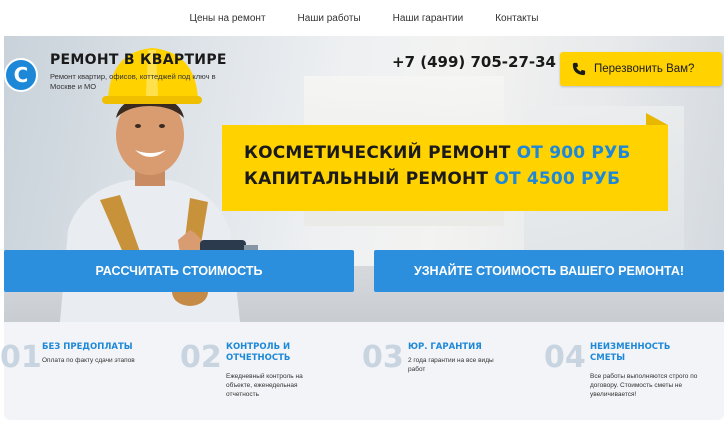 Image resolution: width=728 pixels, height=427 pixels. I want to click on logo-title: РЕМОНТ В КВАРТИРЕ, so click(138, 60).